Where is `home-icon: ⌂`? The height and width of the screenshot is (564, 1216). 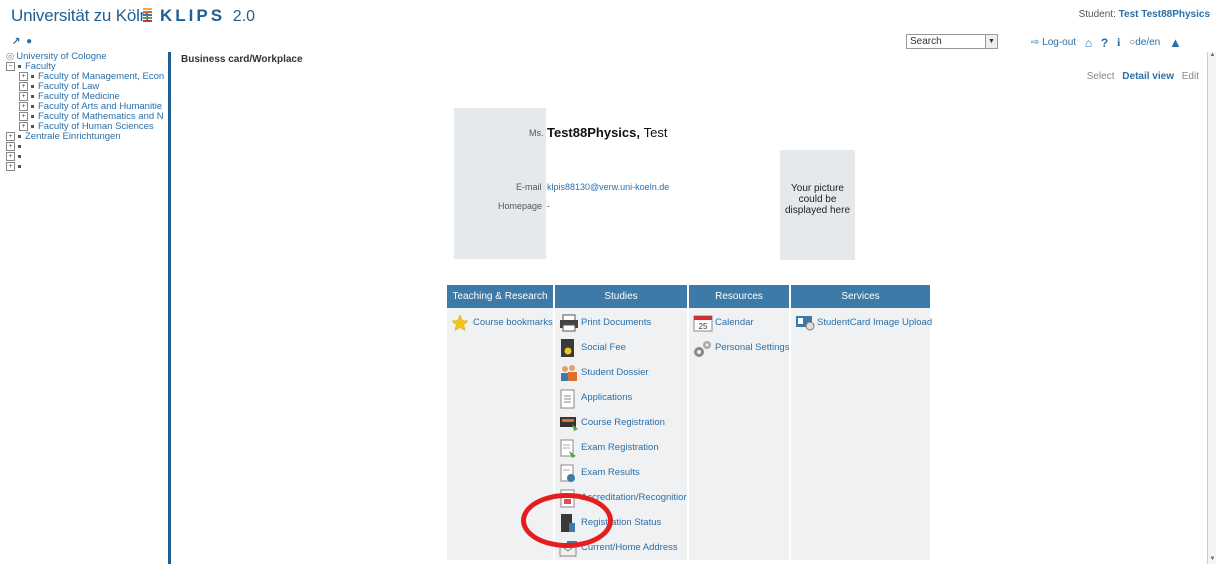
home-icon: ⌂ is located at coordinates (1088, 43).